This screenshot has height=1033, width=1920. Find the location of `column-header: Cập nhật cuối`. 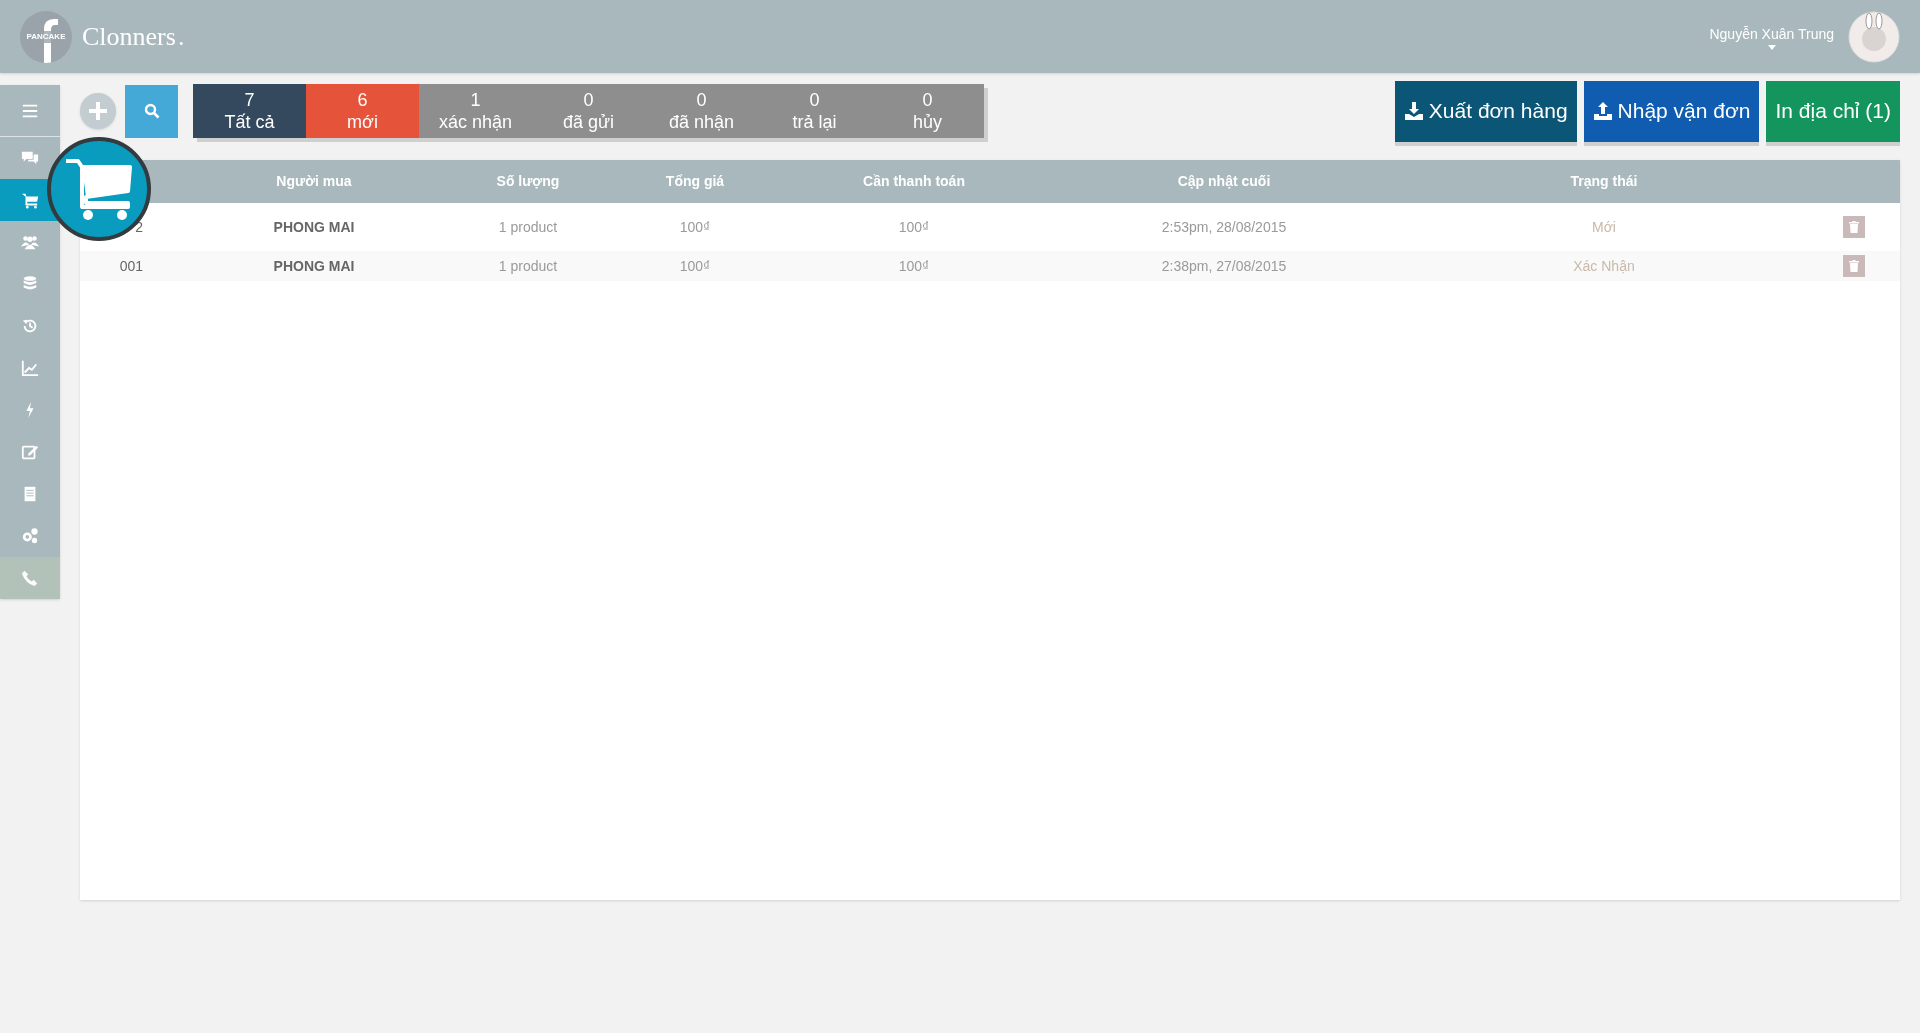

column-header: Cập nhật cuối is located at coordinates (1224, 181).